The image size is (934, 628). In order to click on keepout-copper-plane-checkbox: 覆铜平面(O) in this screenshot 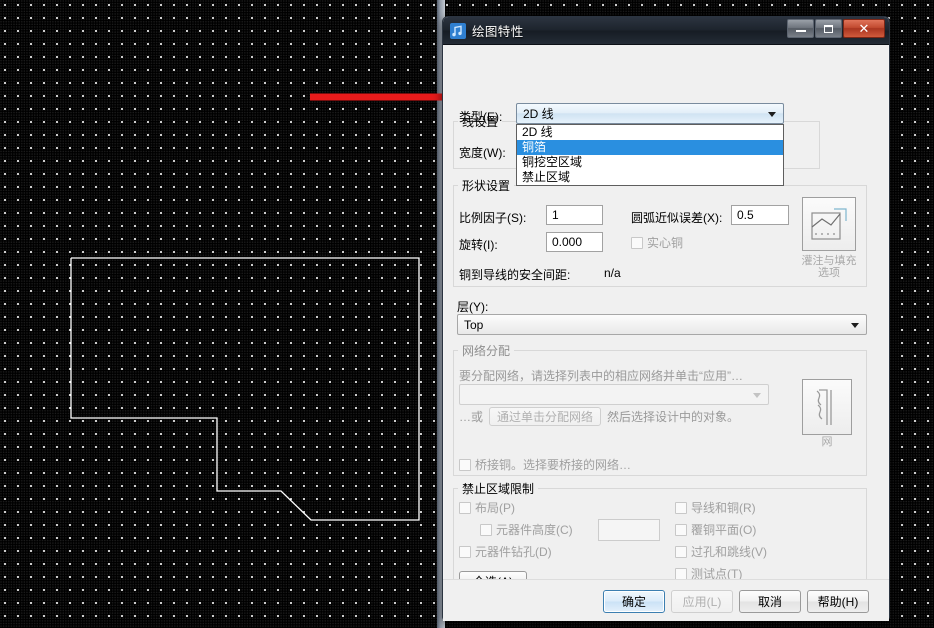, I will do `click(715, 529)`.